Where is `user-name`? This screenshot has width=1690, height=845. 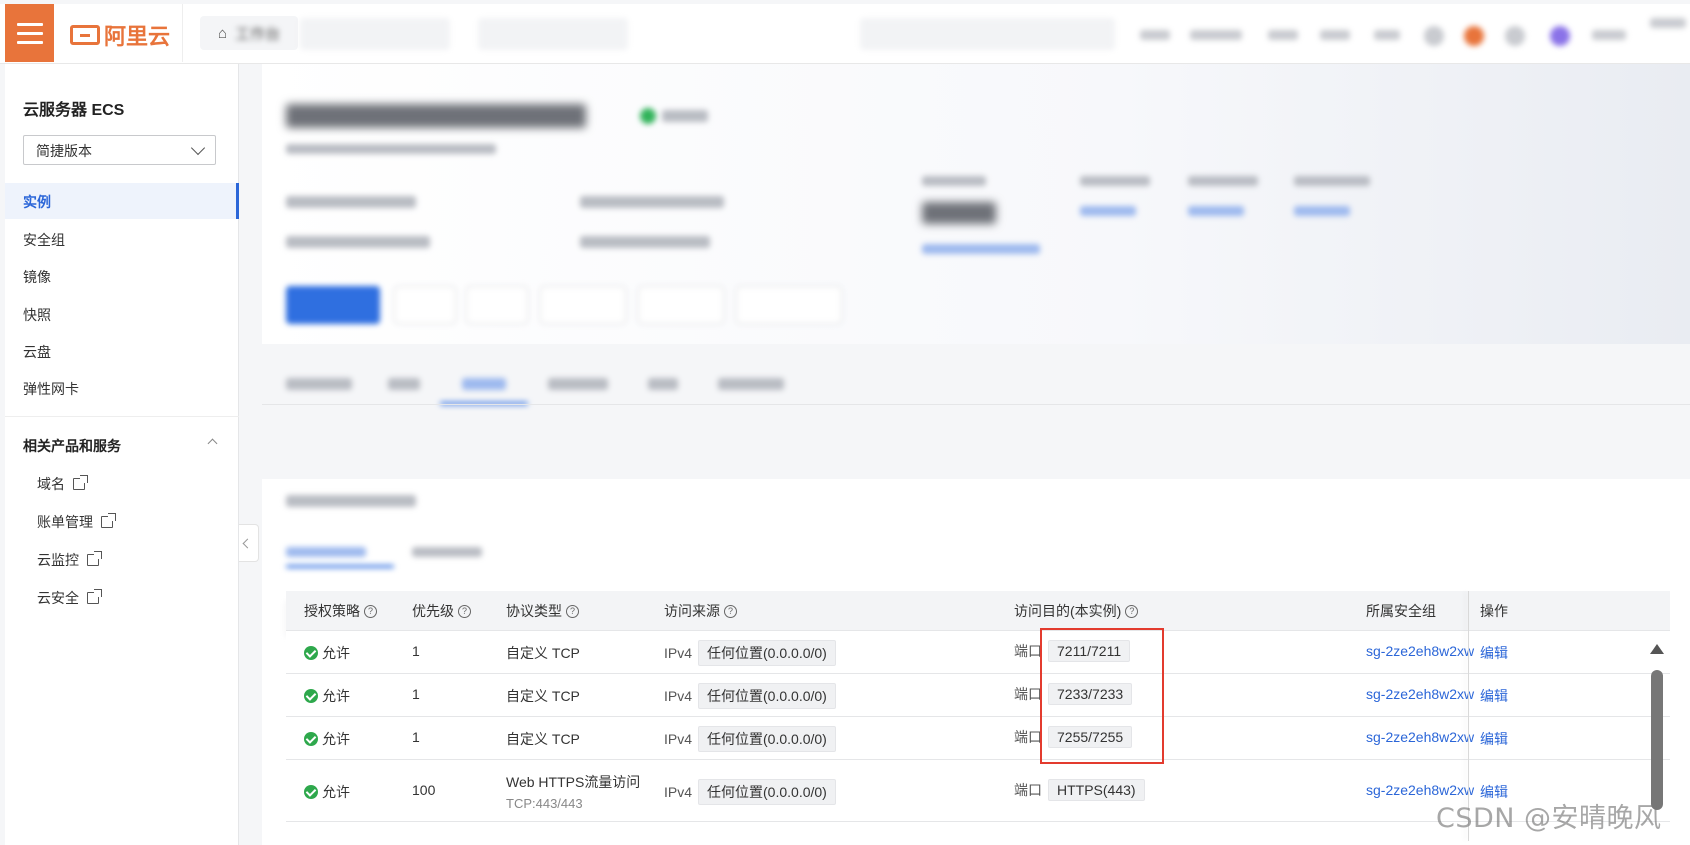
user-name is located at coordinates (1609, 35).